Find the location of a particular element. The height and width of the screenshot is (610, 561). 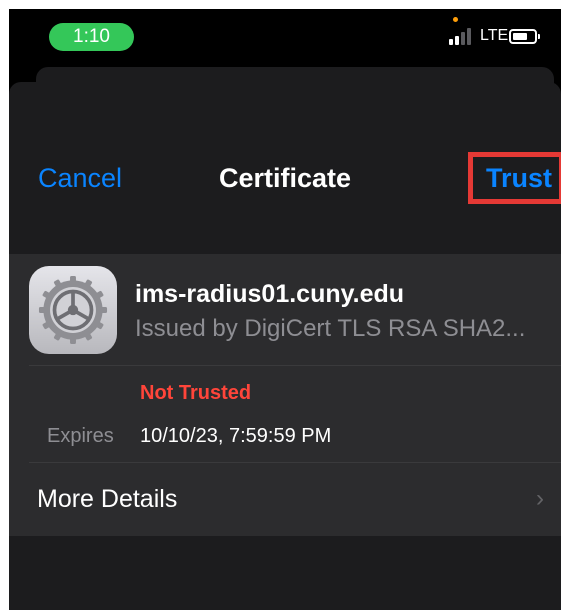

divider is located at coordinates (295, 365).